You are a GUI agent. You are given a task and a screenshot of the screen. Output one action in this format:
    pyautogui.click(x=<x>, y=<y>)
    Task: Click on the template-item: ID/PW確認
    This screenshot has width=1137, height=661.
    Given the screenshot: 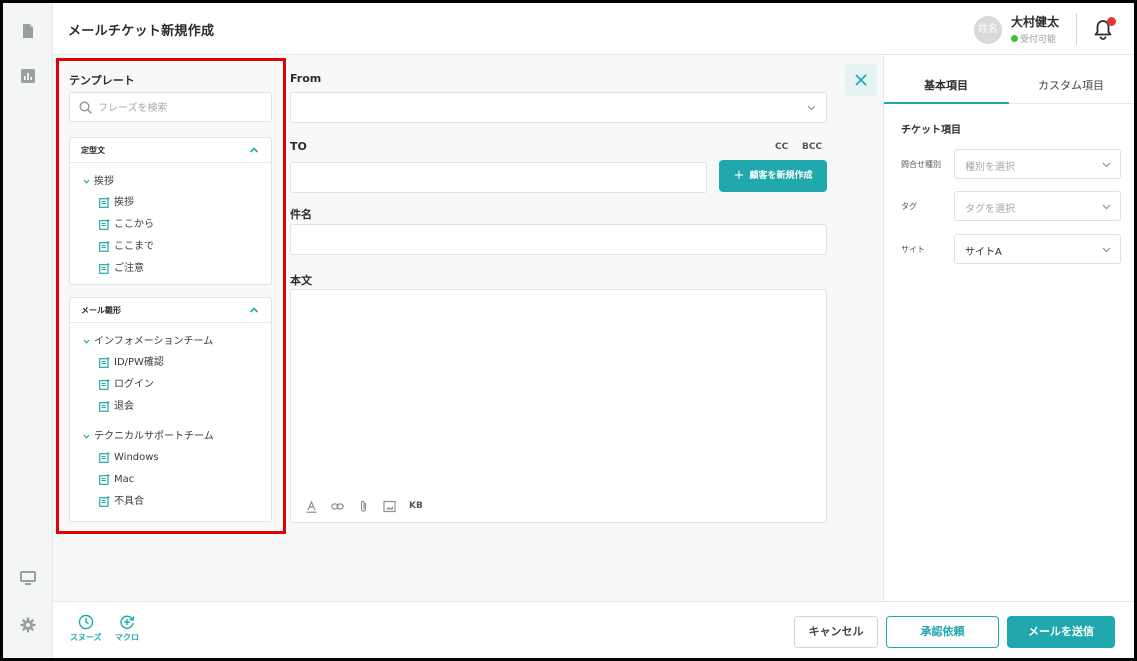 What is the action you would take?
    pyautogui.click(x=170, y=363)
    